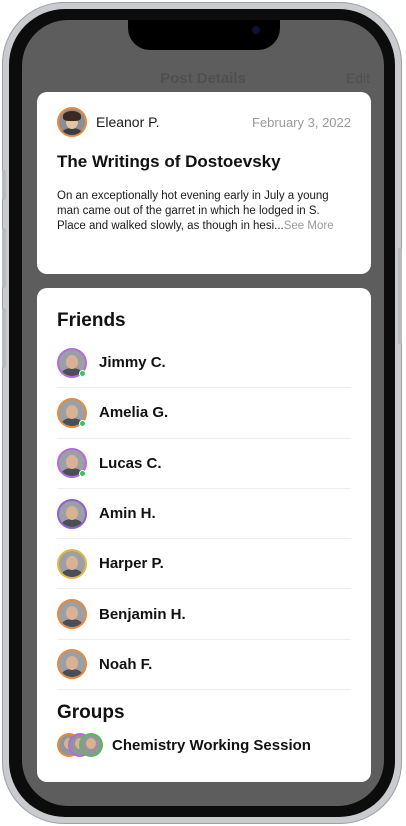 This screenshot has height=826, width=406. I want to click on group-avatar-stack, so click(80, 745).